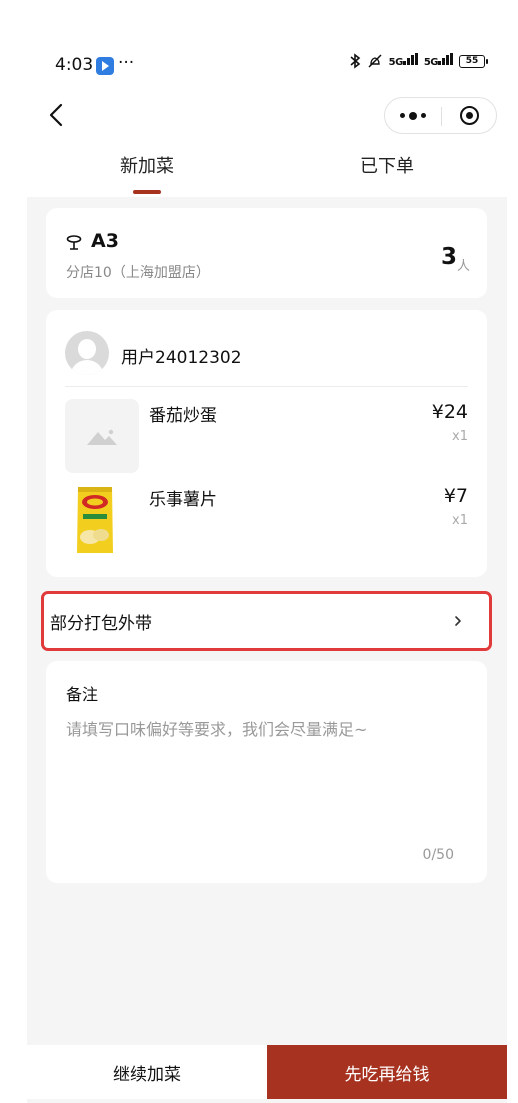  I want to click on status-more-dots: ···, so click(126, 63).